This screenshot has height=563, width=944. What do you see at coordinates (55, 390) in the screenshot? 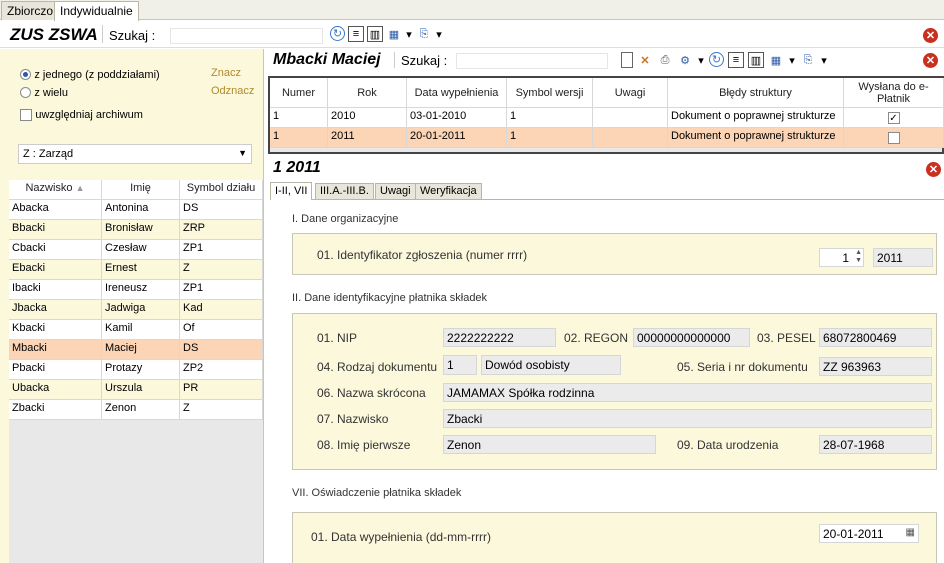
I see `table-cell: Ubacka` at bounding box center [55, 390].